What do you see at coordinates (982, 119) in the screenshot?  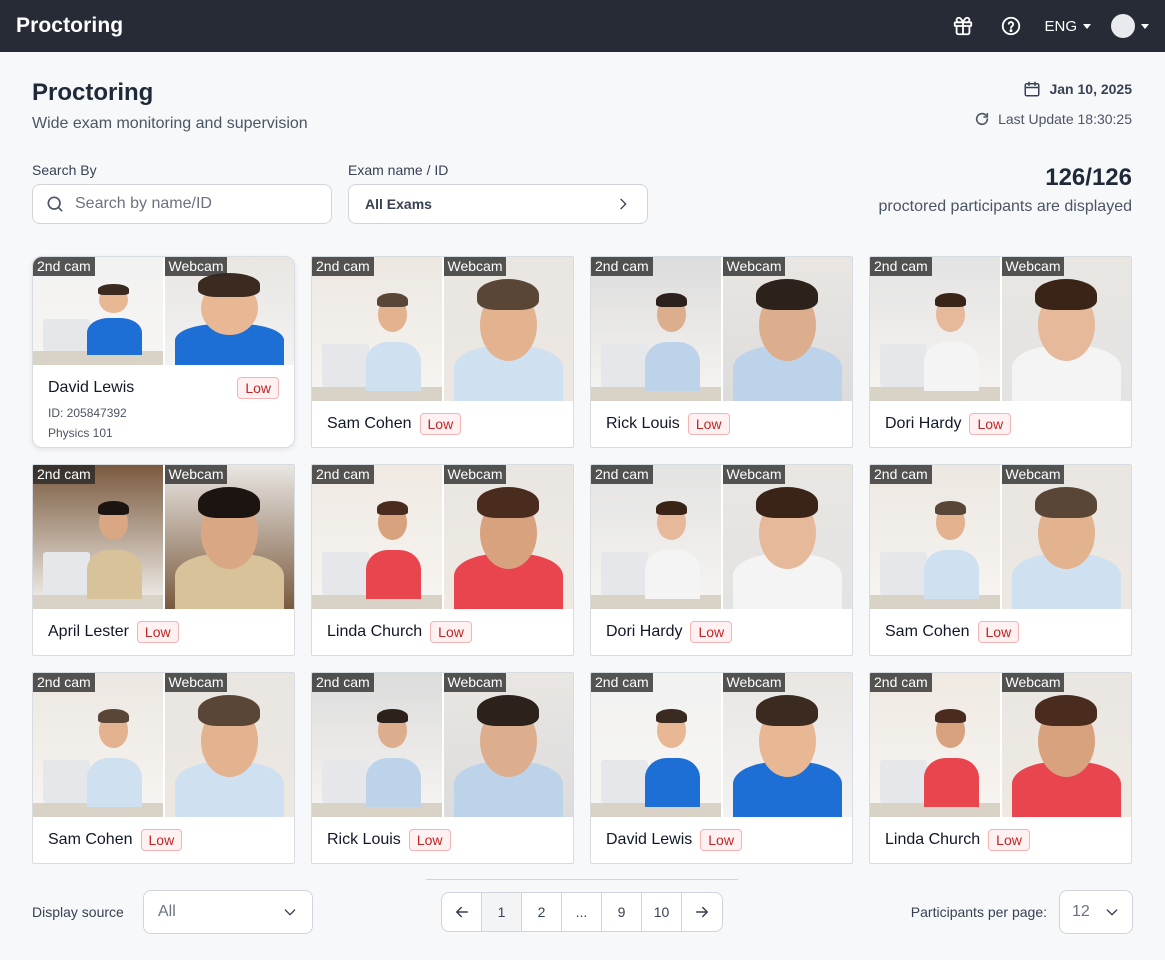 I see `refresh-icon` at bounding box center [982, 119].